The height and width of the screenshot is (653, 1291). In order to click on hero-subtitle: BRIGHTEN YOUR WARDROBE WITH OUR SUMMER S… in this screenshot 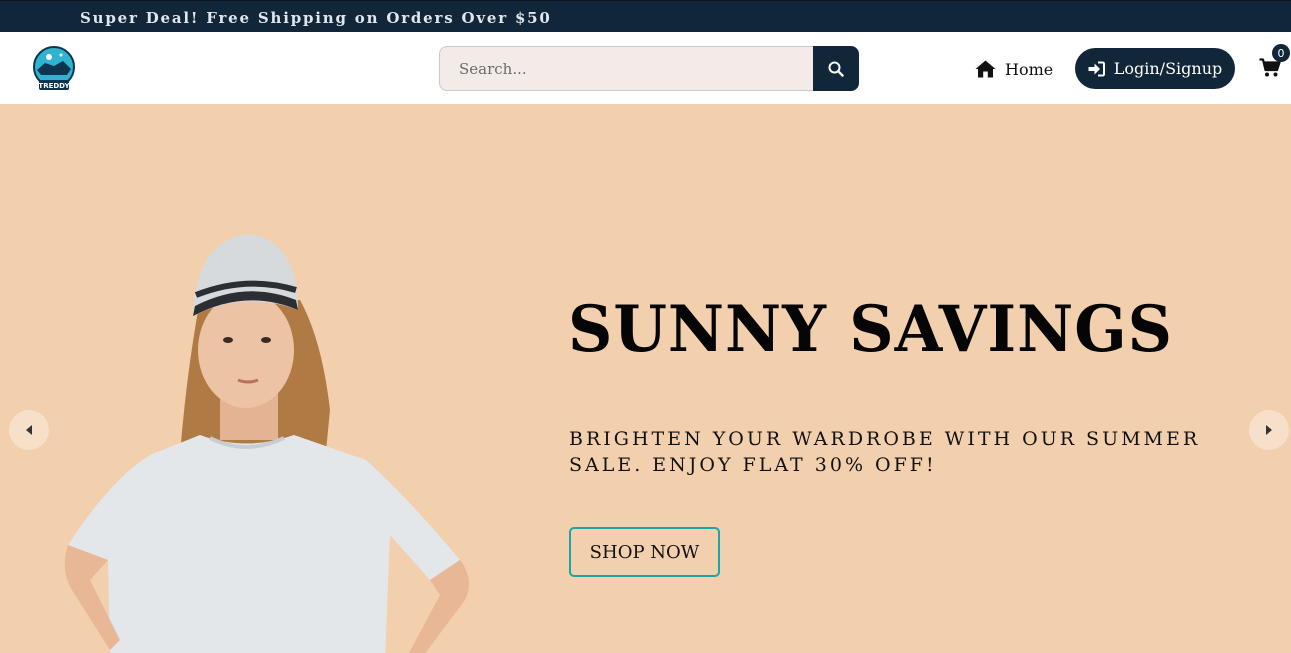, I will do `click(885, 452)`.